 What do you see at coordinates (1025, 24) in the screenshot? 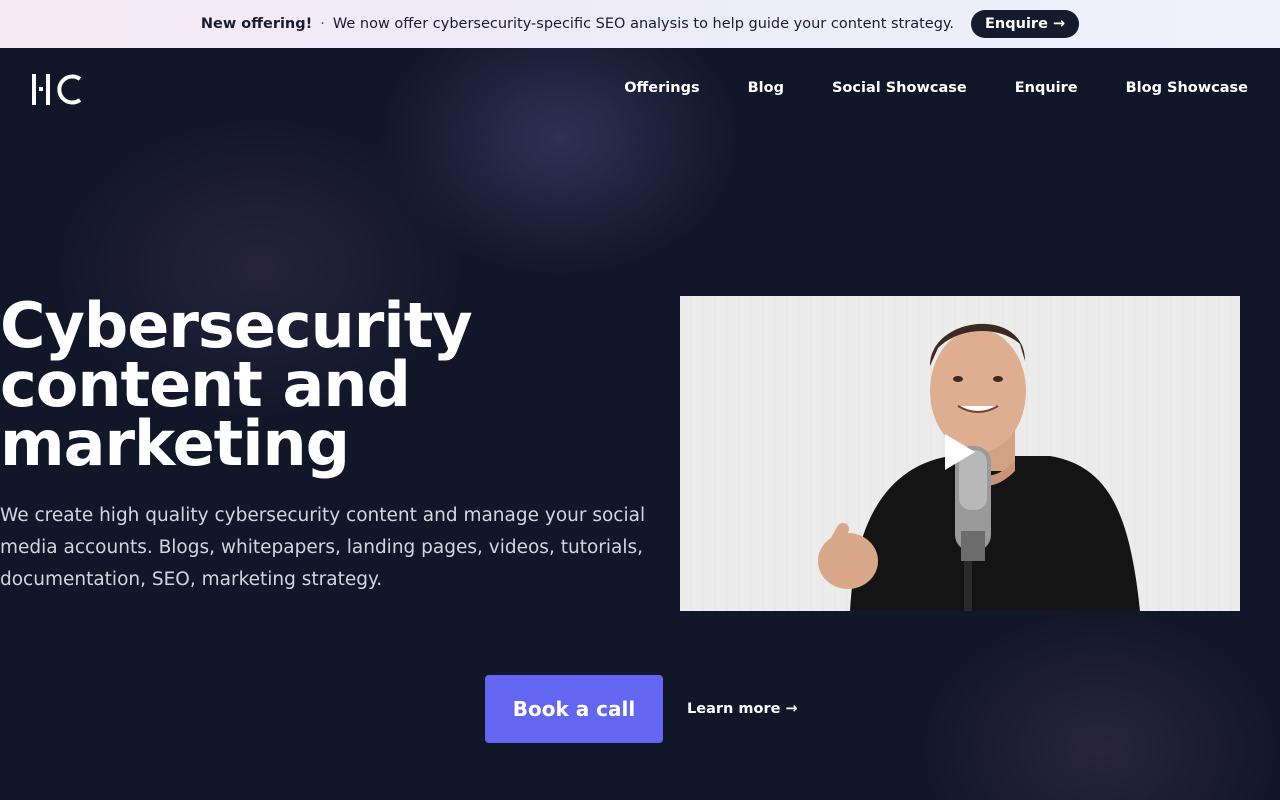
I see `banner-enquire-button: Enquire →` at bounding box center [1025, 24].